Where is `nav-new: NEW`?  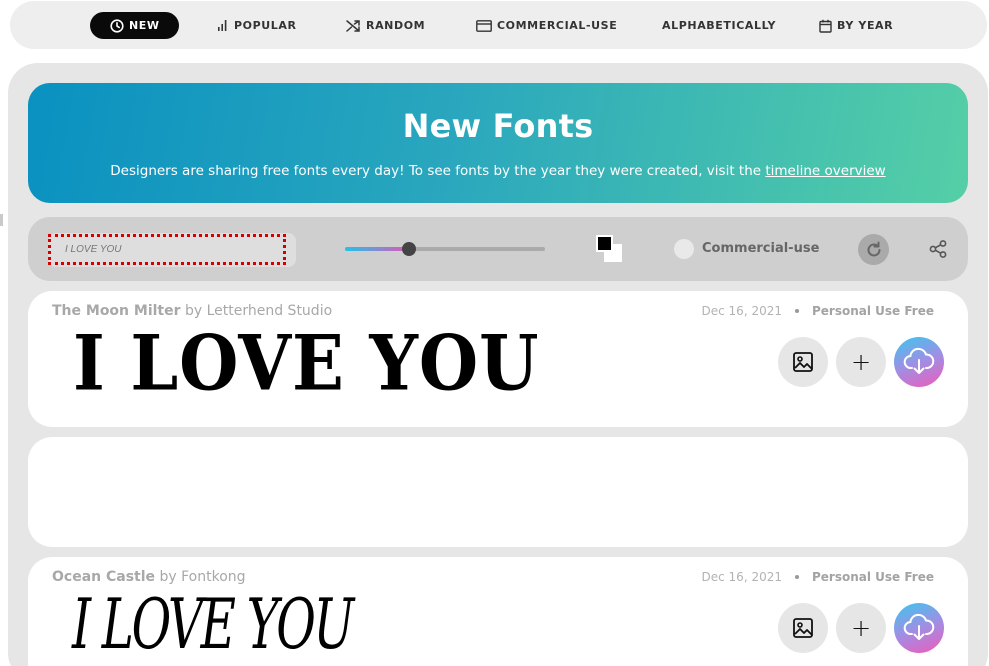
nav-new: NEW is located at coordinates (134, 25).